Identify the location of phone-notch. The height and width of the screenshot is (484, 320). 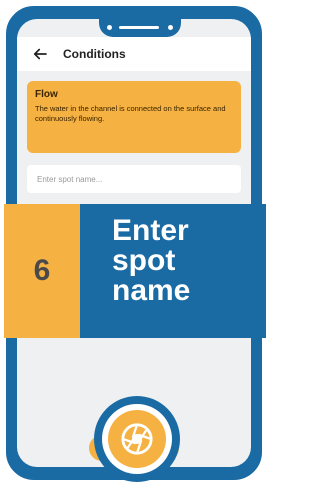
(140, 28).